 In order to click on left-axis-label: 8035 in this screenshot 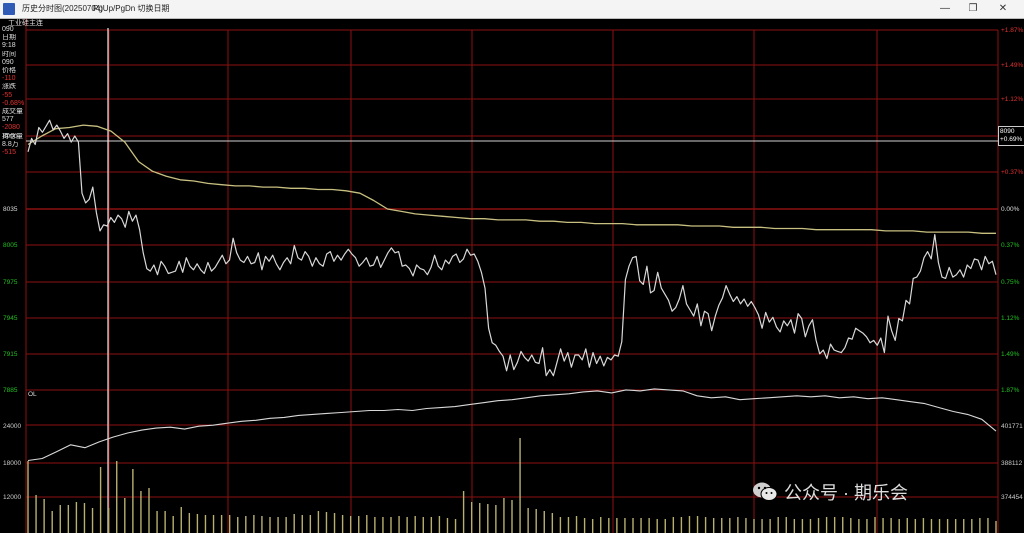, I will do `click(10, 209)`.